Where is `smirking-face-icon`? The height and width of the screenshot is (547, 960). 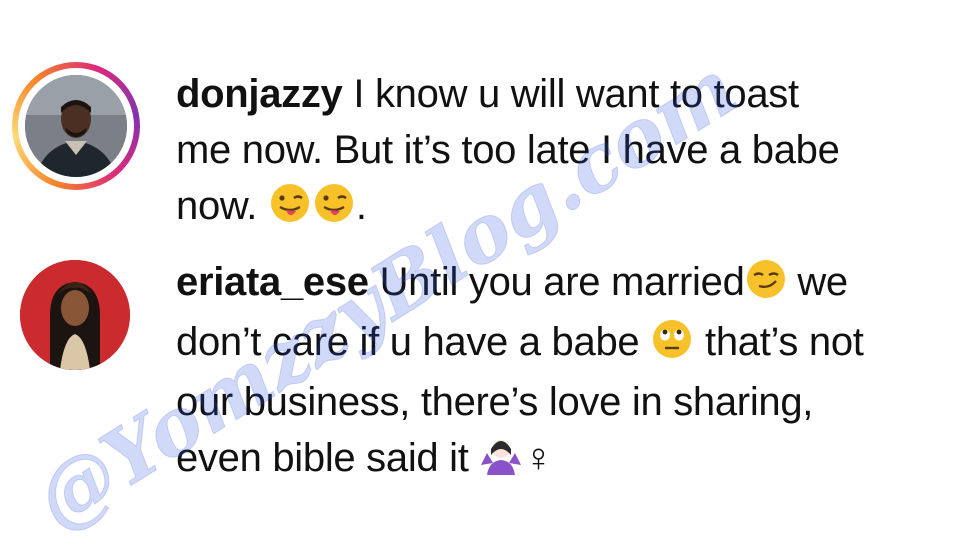
smirking-face-icon is located at coordinates (766, 286).